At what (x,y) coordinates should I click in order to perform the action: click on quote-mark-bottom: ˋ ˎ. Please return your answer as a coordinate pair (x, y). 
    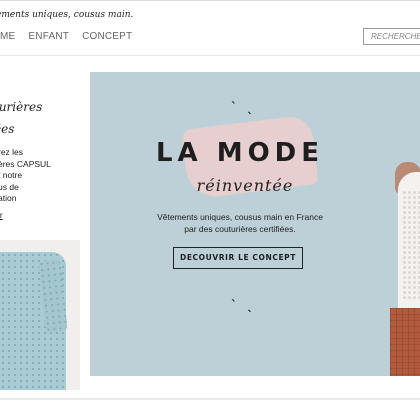
    Looking at the image, I should click on (244, 305).